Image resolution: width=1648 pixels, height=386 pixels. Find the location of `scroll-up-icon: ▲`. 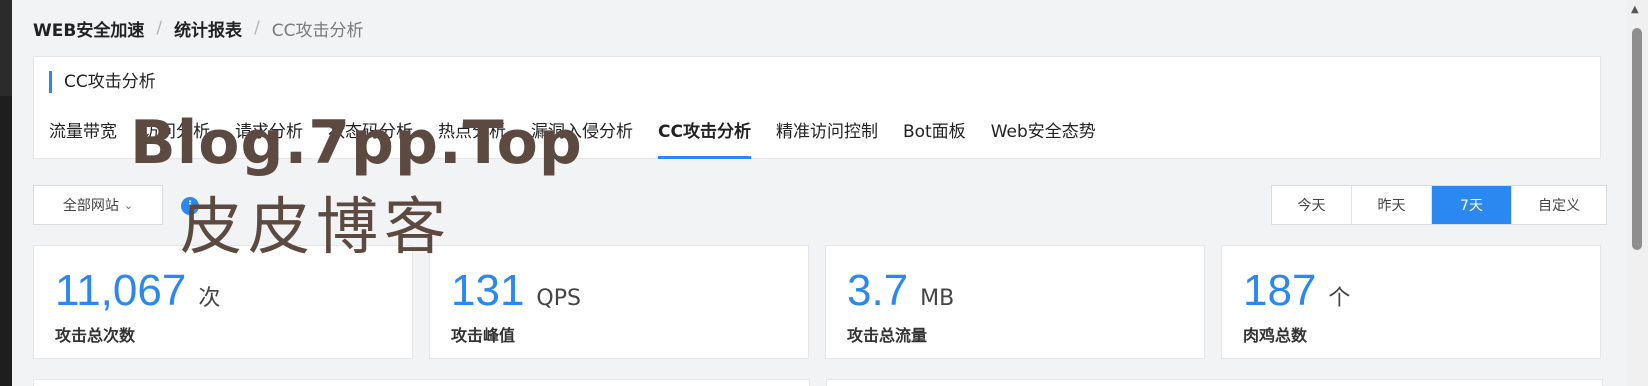

scroll-up-icon: ▲ is located at coordinates (1635, 9).